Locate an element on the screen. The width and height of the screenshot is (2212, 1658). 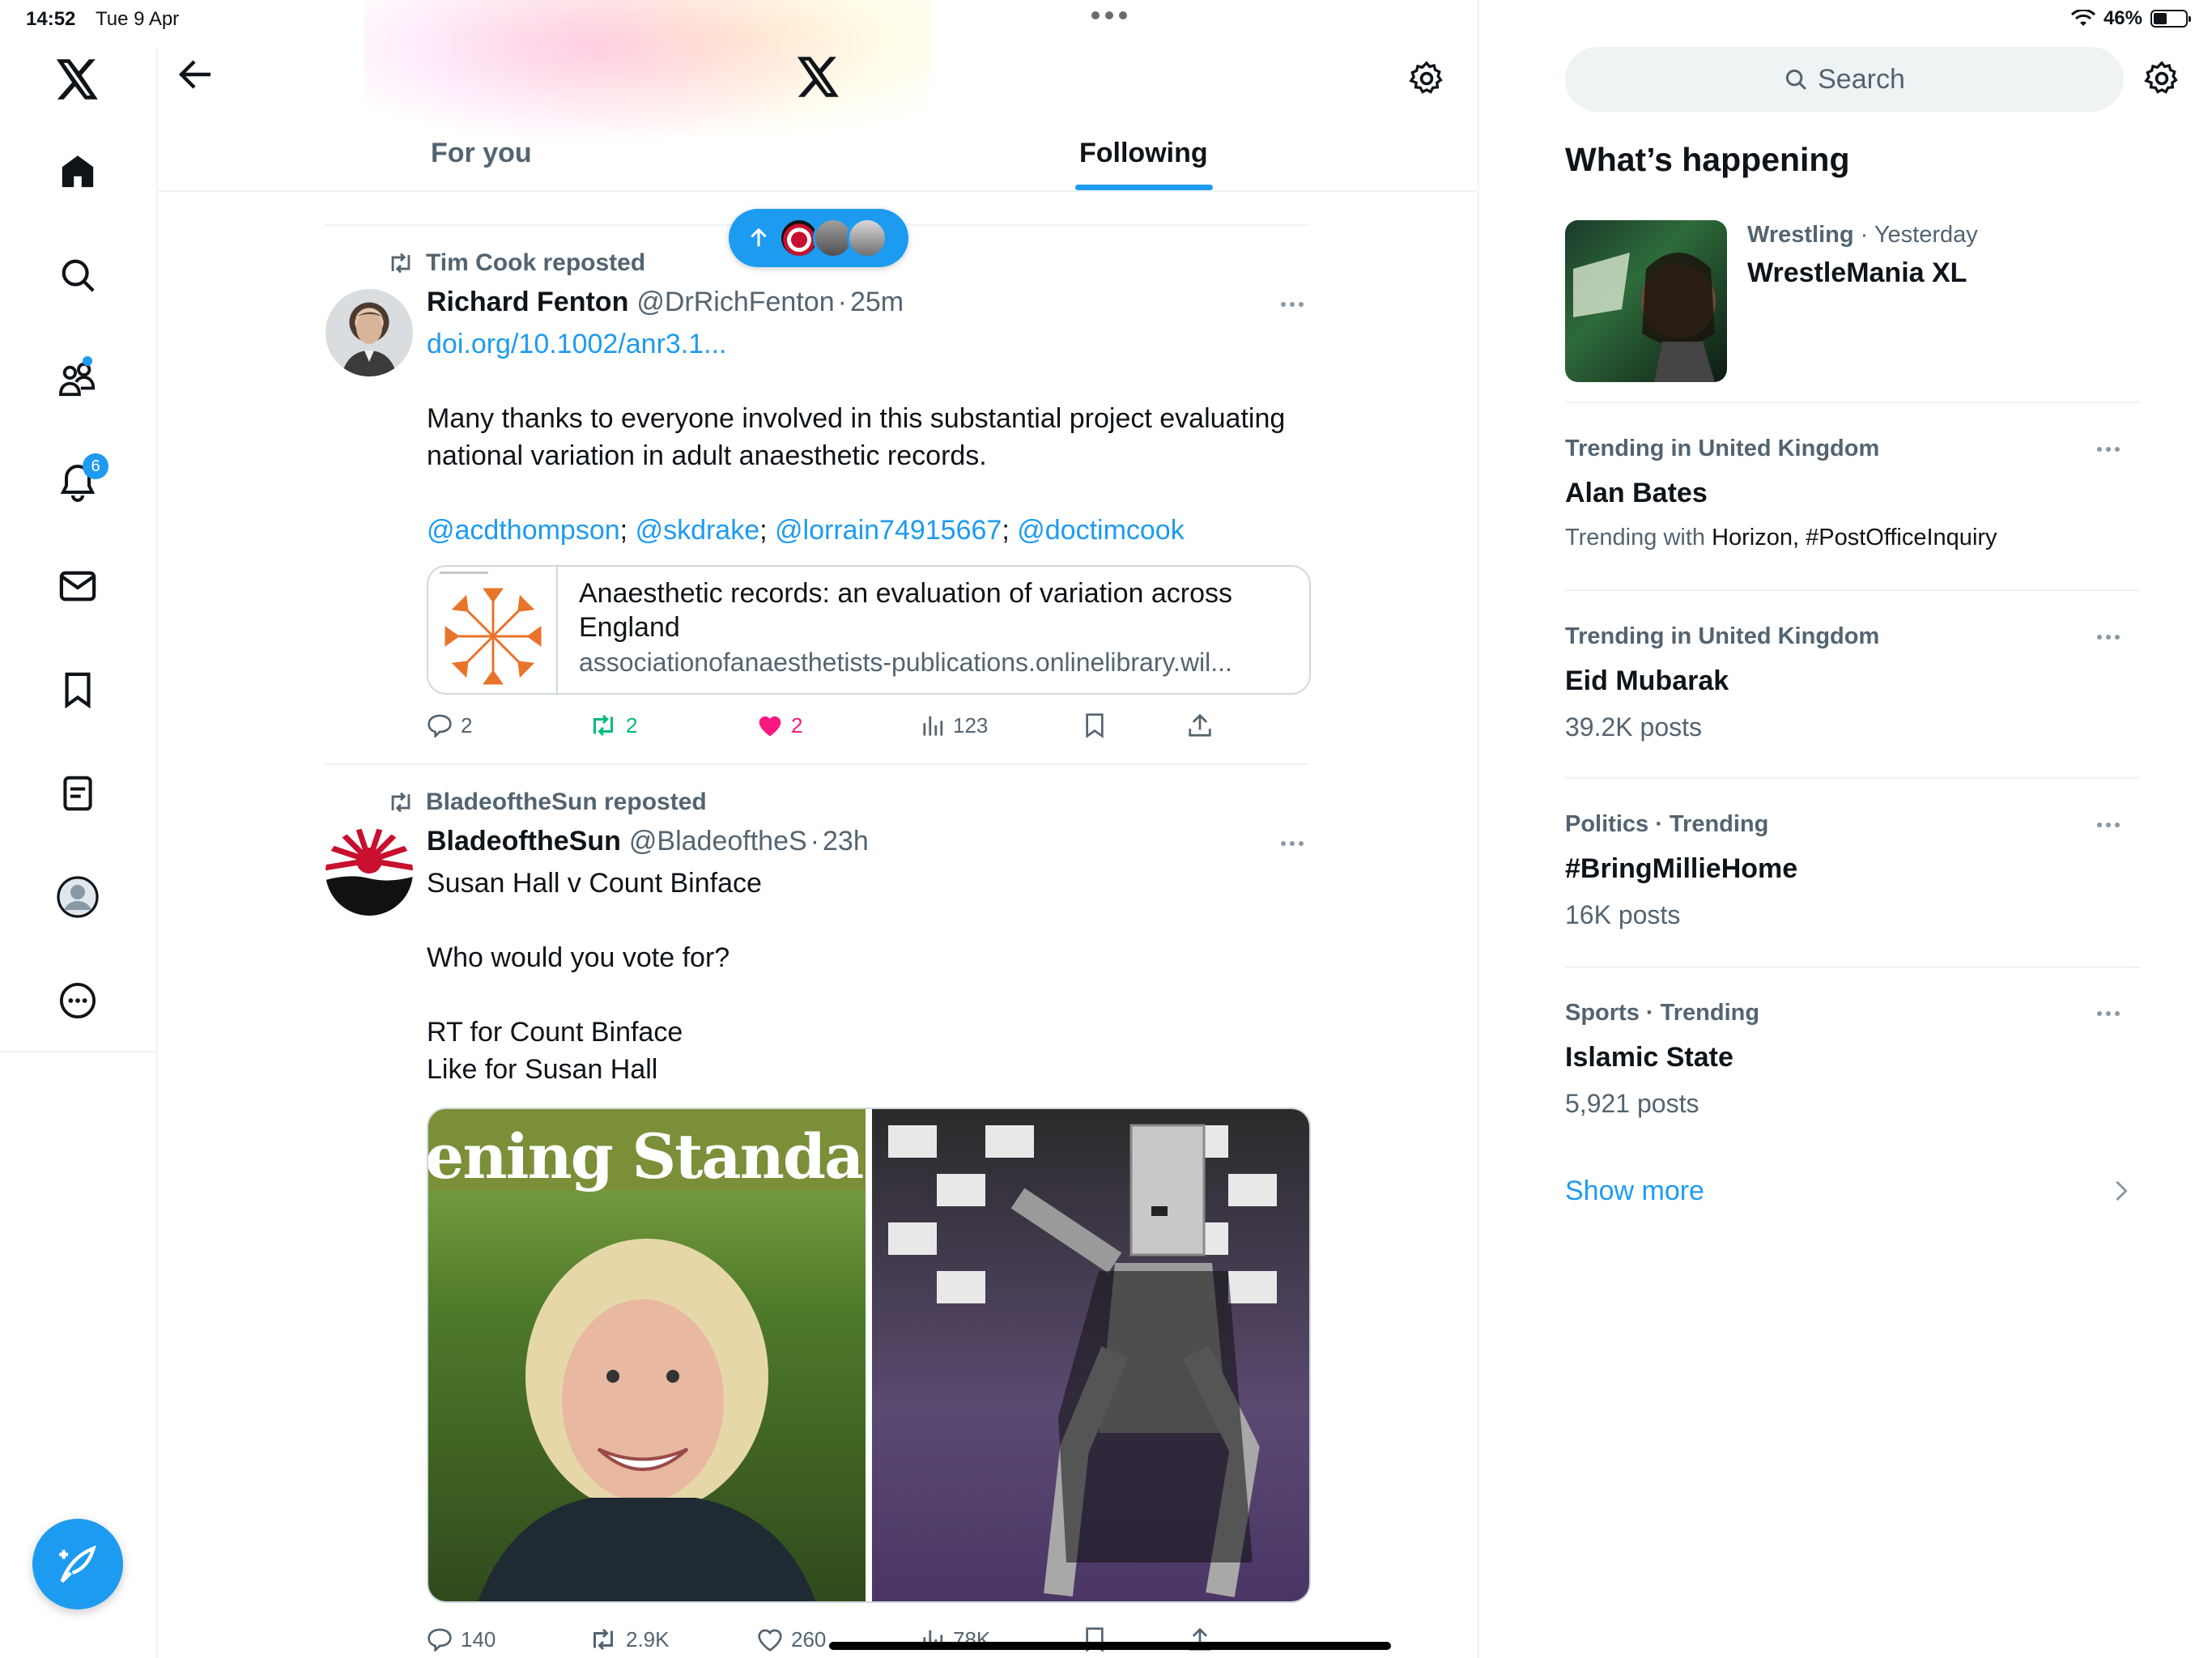
views-chart-icon is located at coordinates (933, 726).